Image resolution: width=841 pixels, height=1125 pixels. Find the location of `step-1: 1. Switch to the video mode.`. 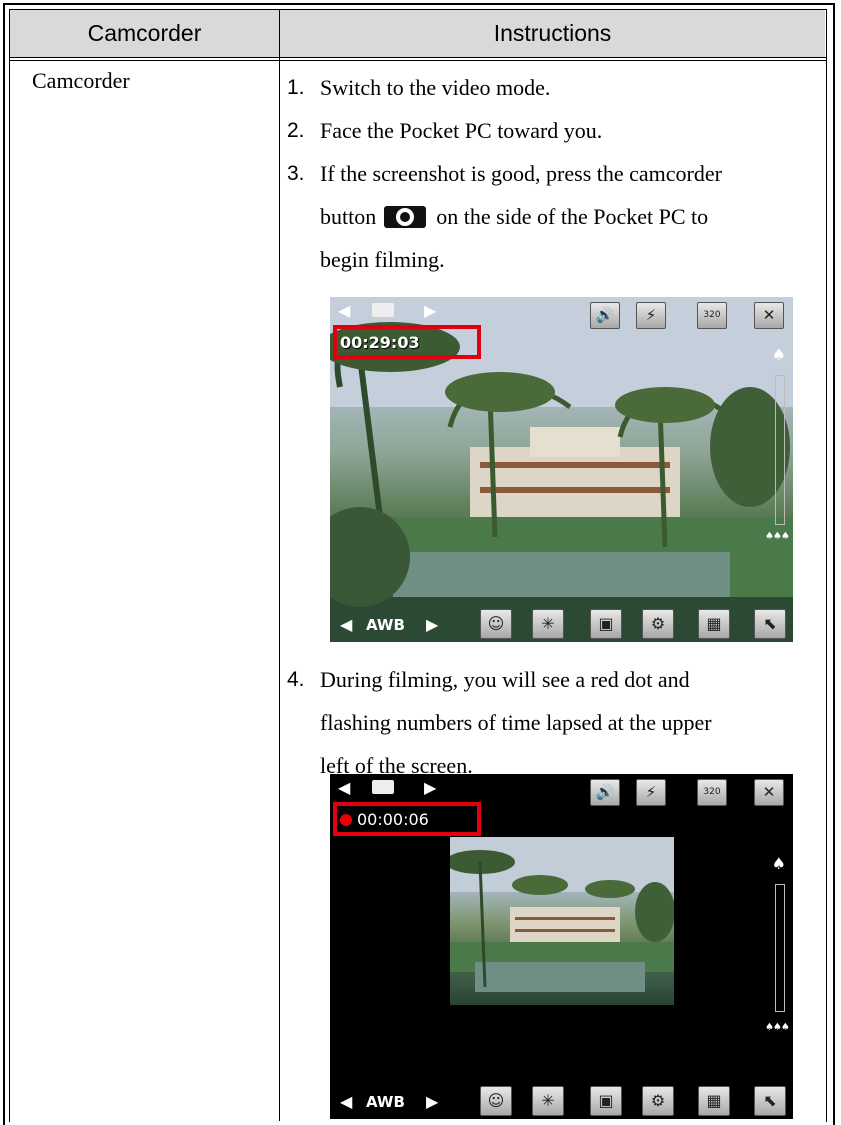

step-1: 1. Switch to the video mode. is located at coordinates (557, 87).